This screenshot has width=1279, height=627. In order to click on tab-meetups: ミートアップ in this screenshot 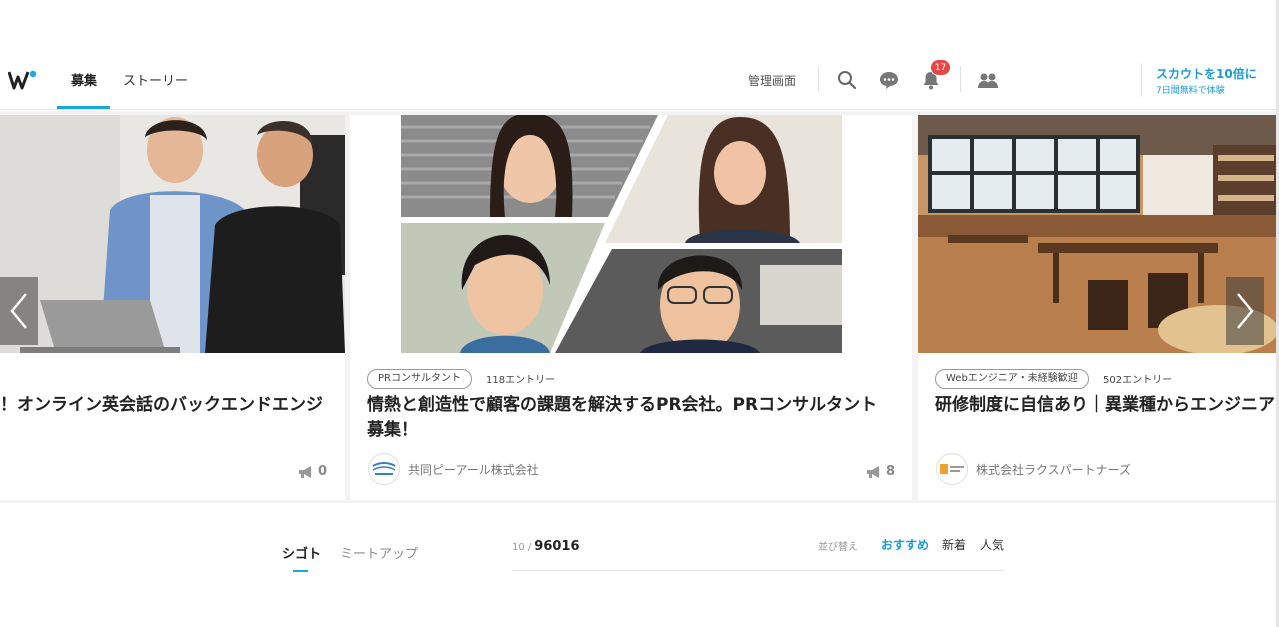, I will do `click(379, 552)`.